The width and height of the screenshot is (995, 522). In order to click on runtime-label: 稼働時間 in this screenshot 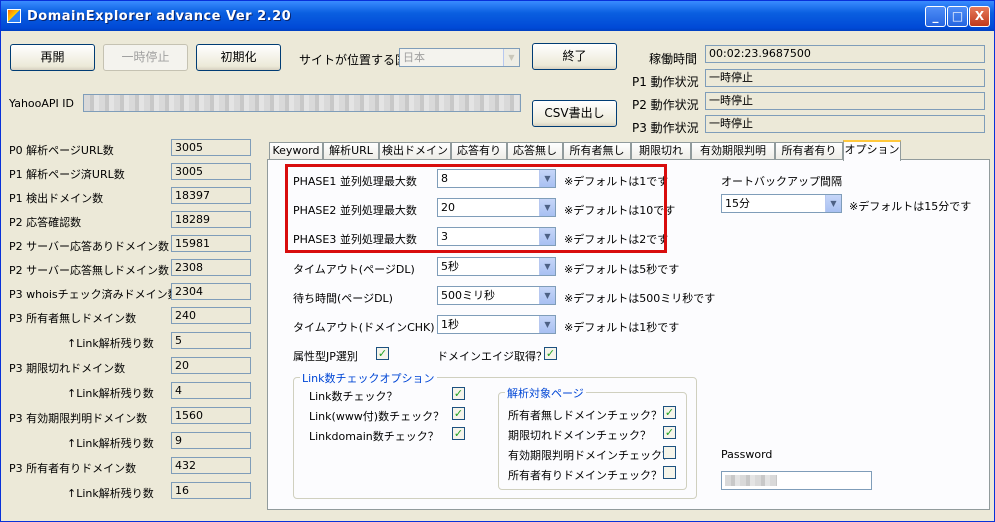, I will do `click(673, 59)`.